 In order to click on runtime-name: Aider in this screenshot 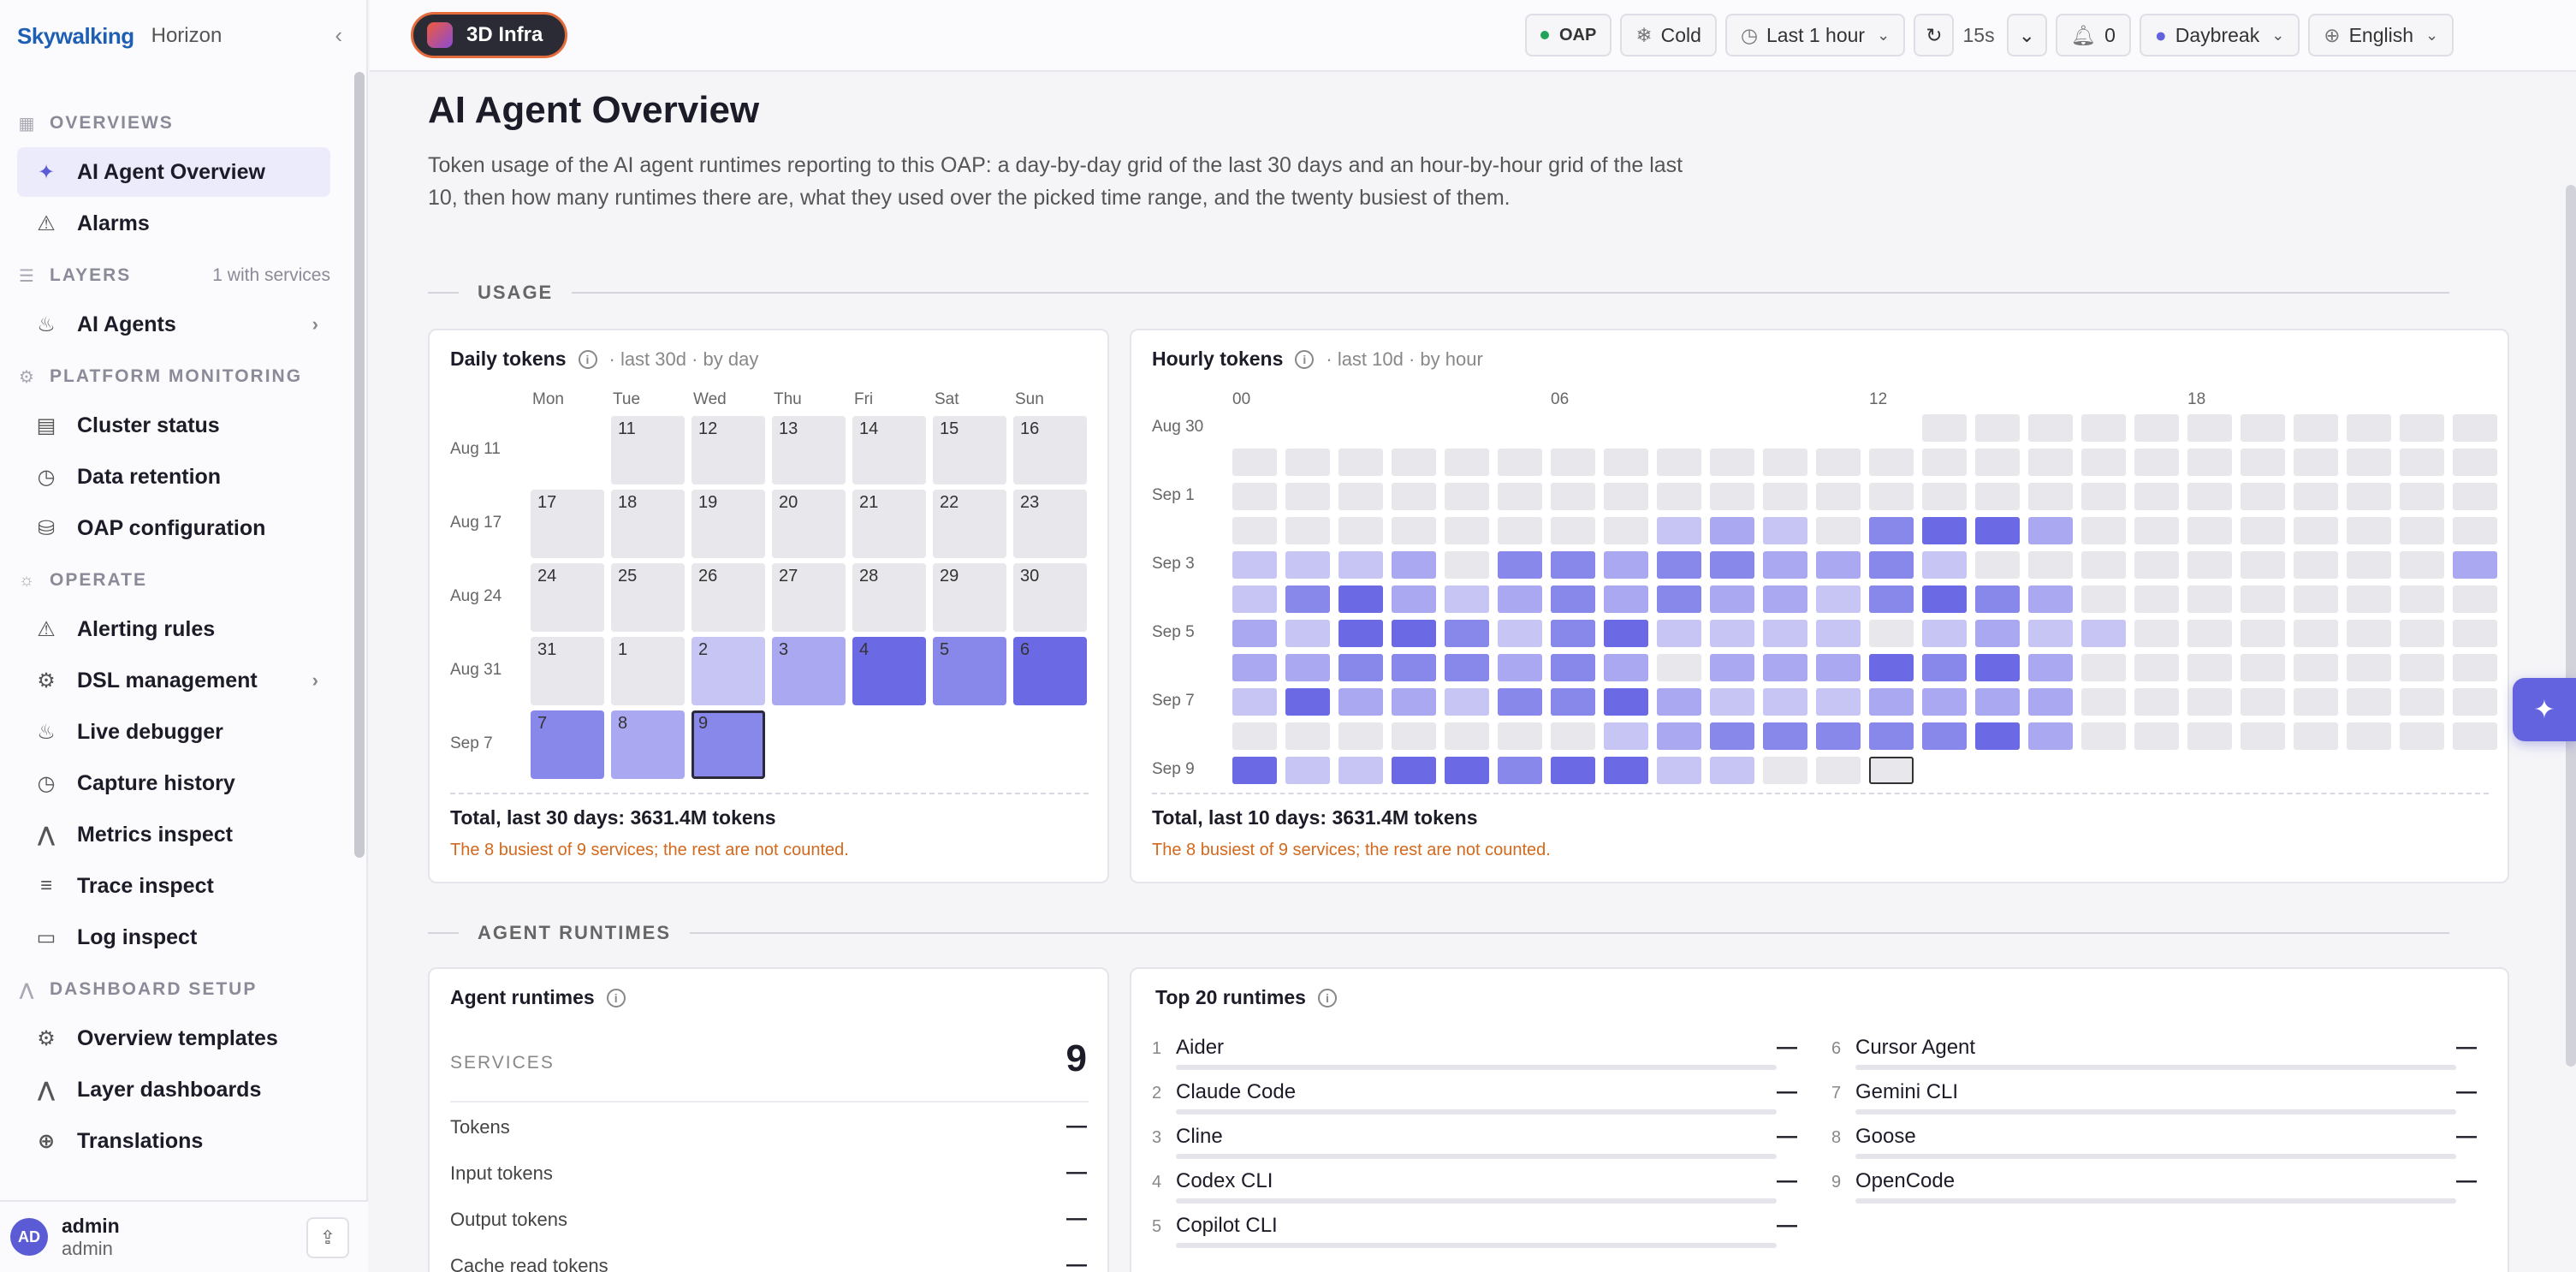, I will do `click(1200, 1048)`.